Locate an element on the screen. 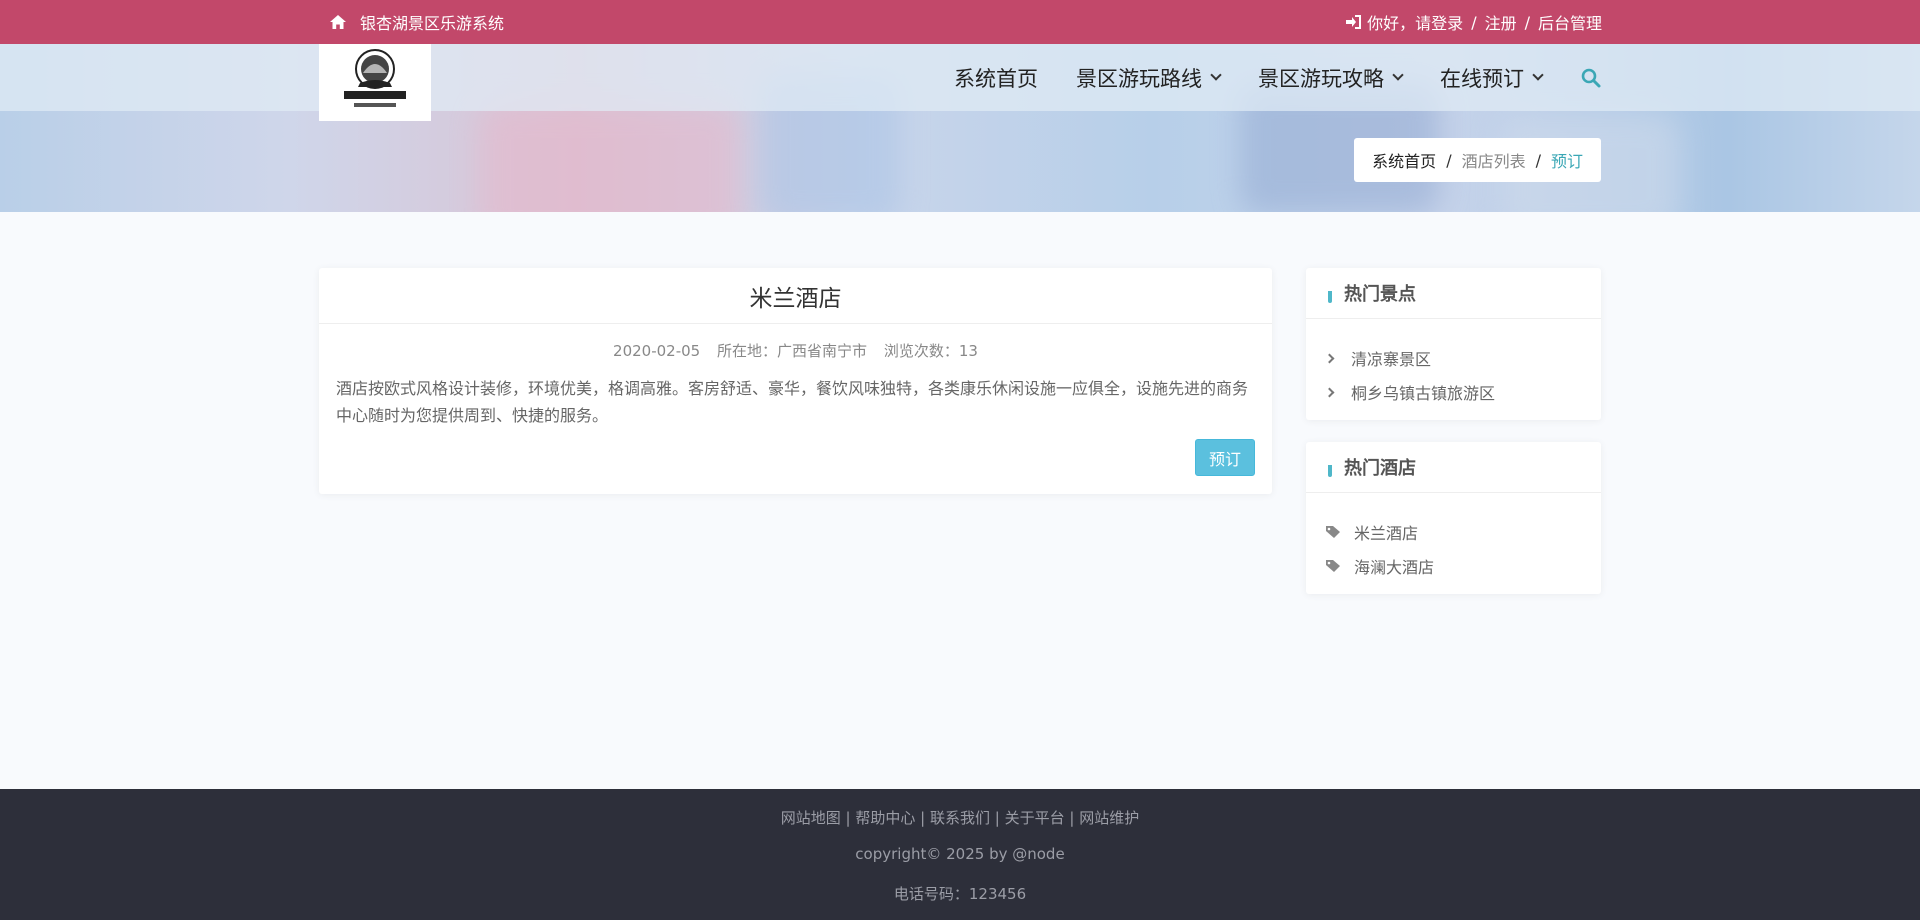  logo-emblem is located at coordinates (375, 77).